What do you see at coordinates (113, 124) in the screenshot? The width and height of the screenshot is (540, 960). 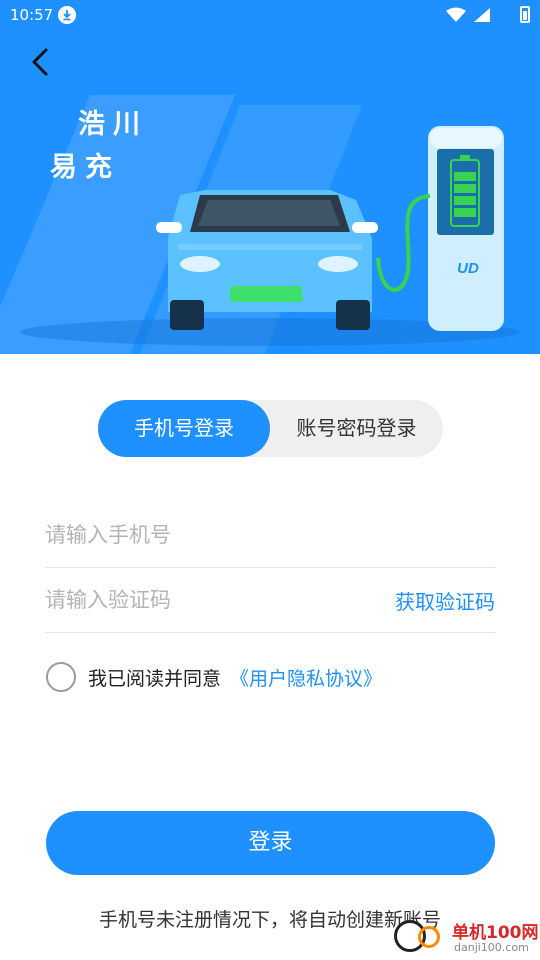 I see `brand-title-line1: 浩川` at bounding box center [113, 124].